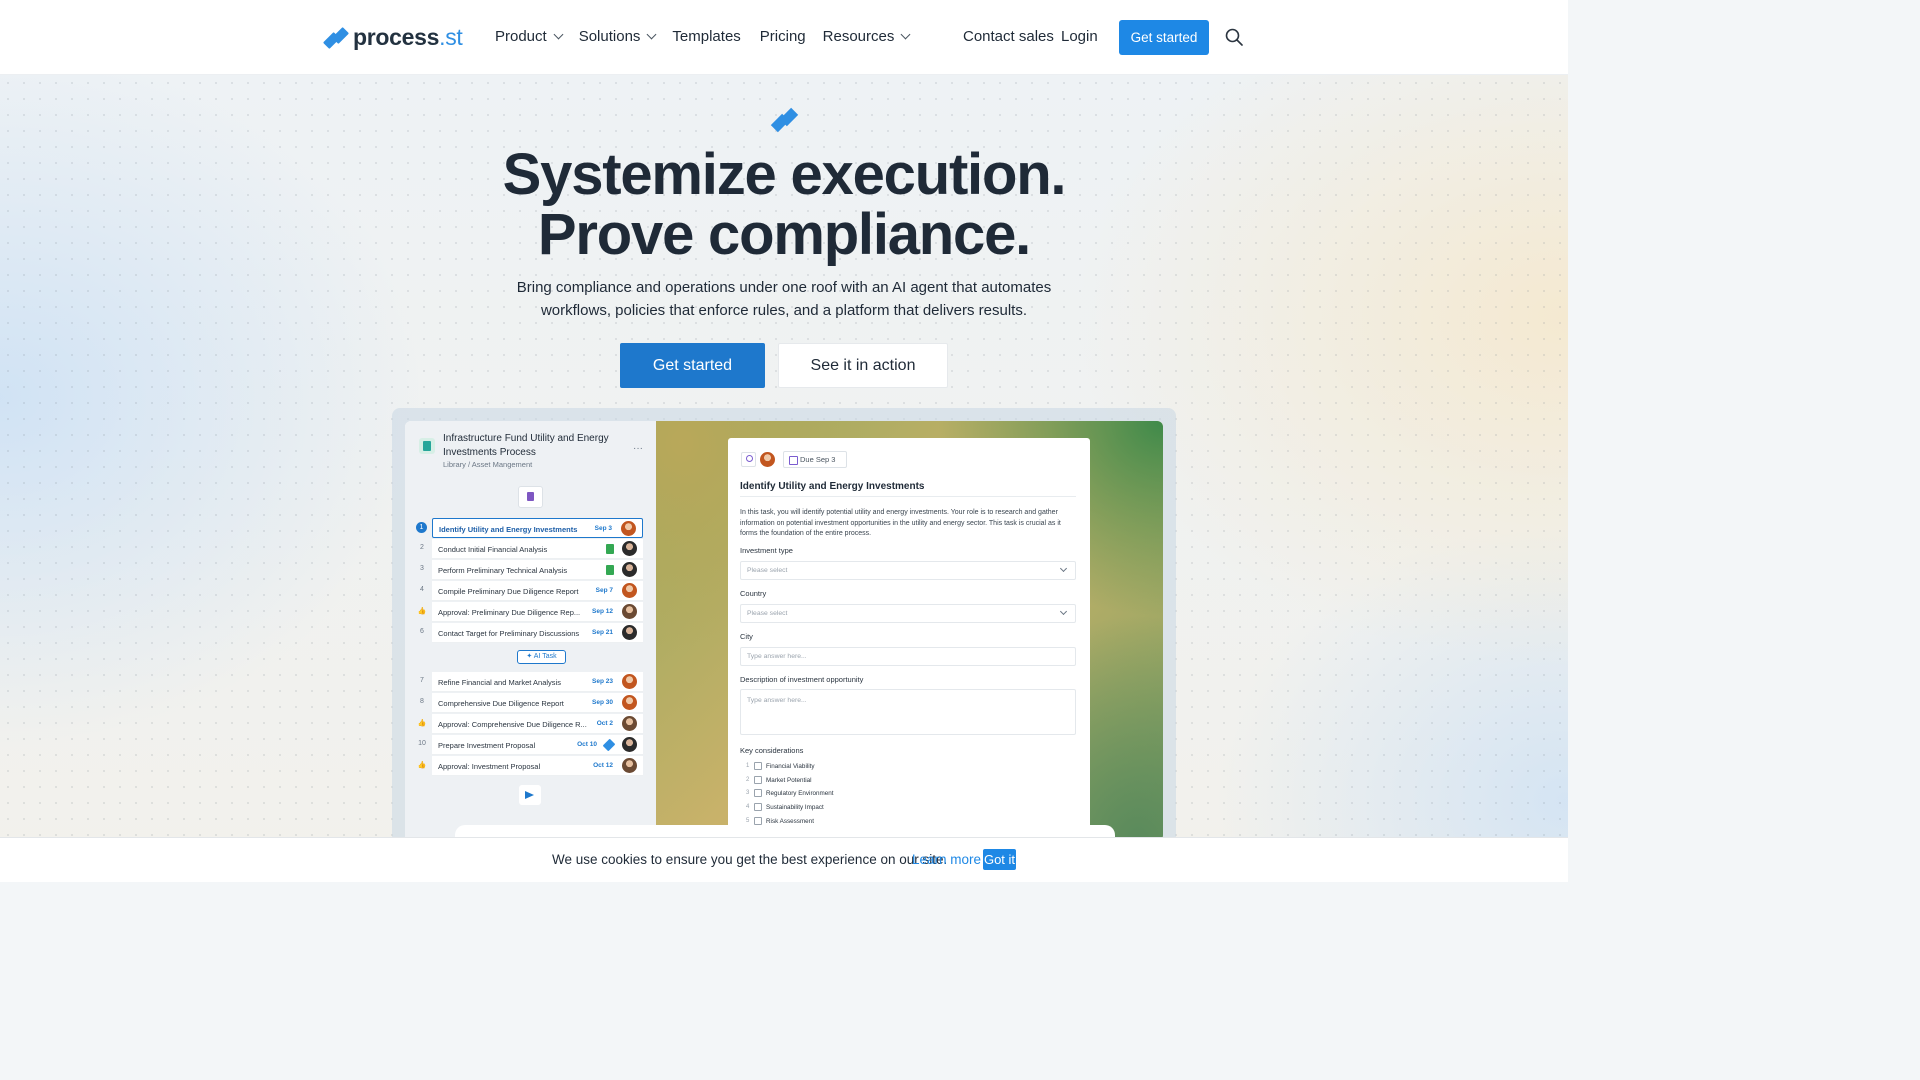  What do you see at coordinates (618, 36) in the screenshot?
I see `nav-solutions: Solutions` at bounding box center [618, 36].